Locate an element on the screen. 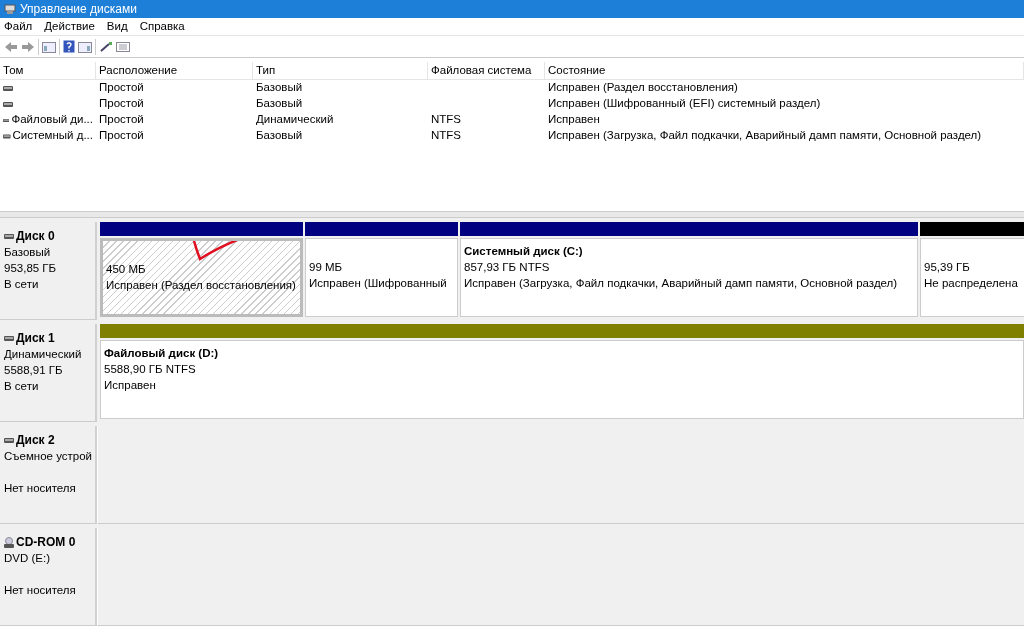  menu-item: Вид is located at coordinates (117, 26).